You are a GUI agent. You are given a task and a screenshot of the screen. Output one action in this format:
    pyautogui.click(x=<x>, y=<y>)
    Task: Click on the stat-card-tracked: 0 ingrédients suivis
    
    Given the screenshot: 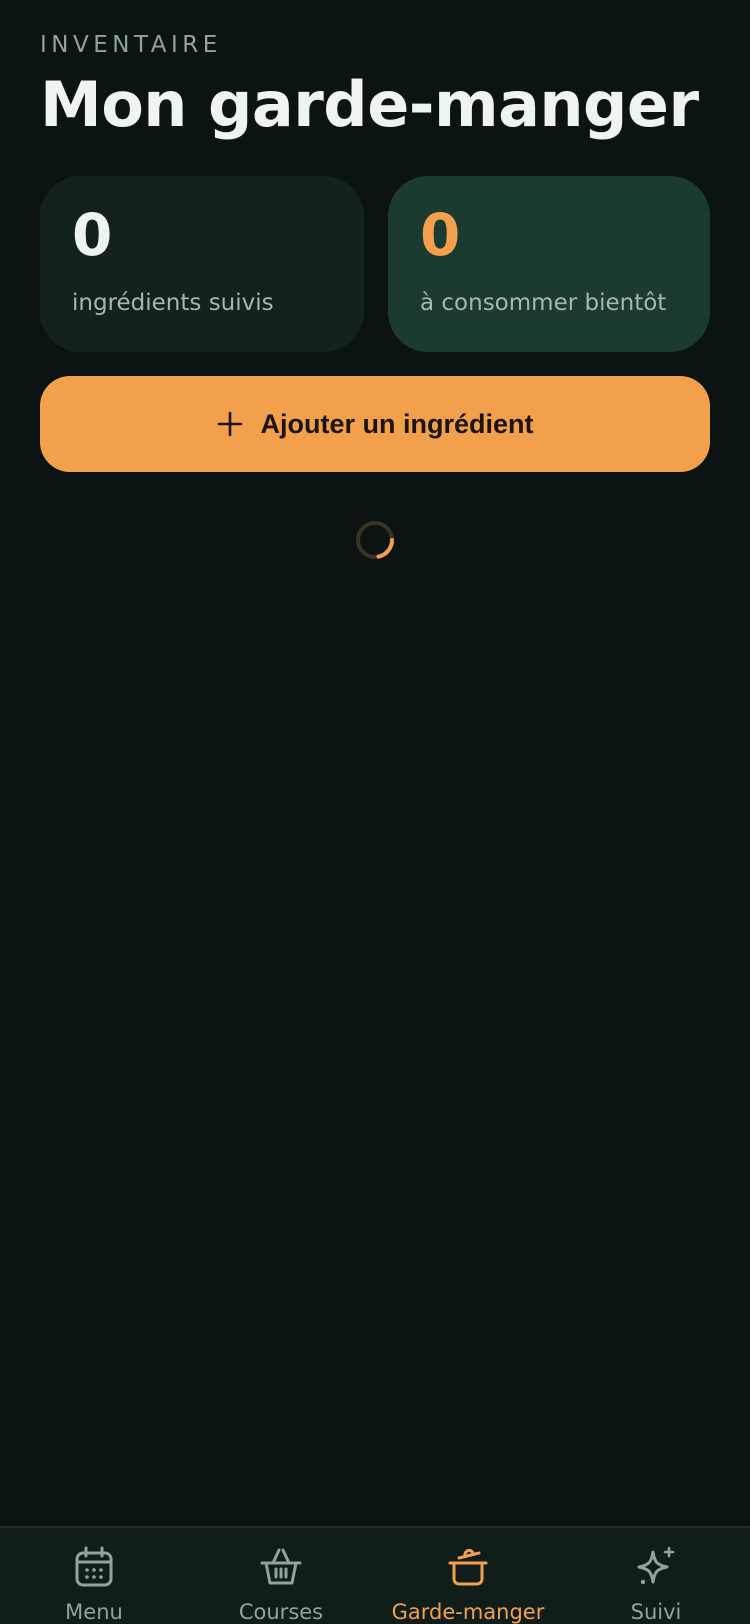 What is the action you would take?
    pyautogui.click(x=202, y=264)
    